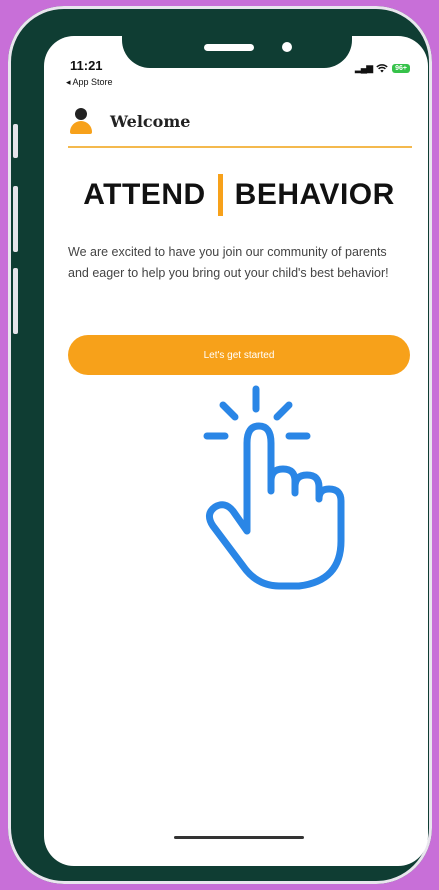  I want to click on front-camera, so click(287, 47).